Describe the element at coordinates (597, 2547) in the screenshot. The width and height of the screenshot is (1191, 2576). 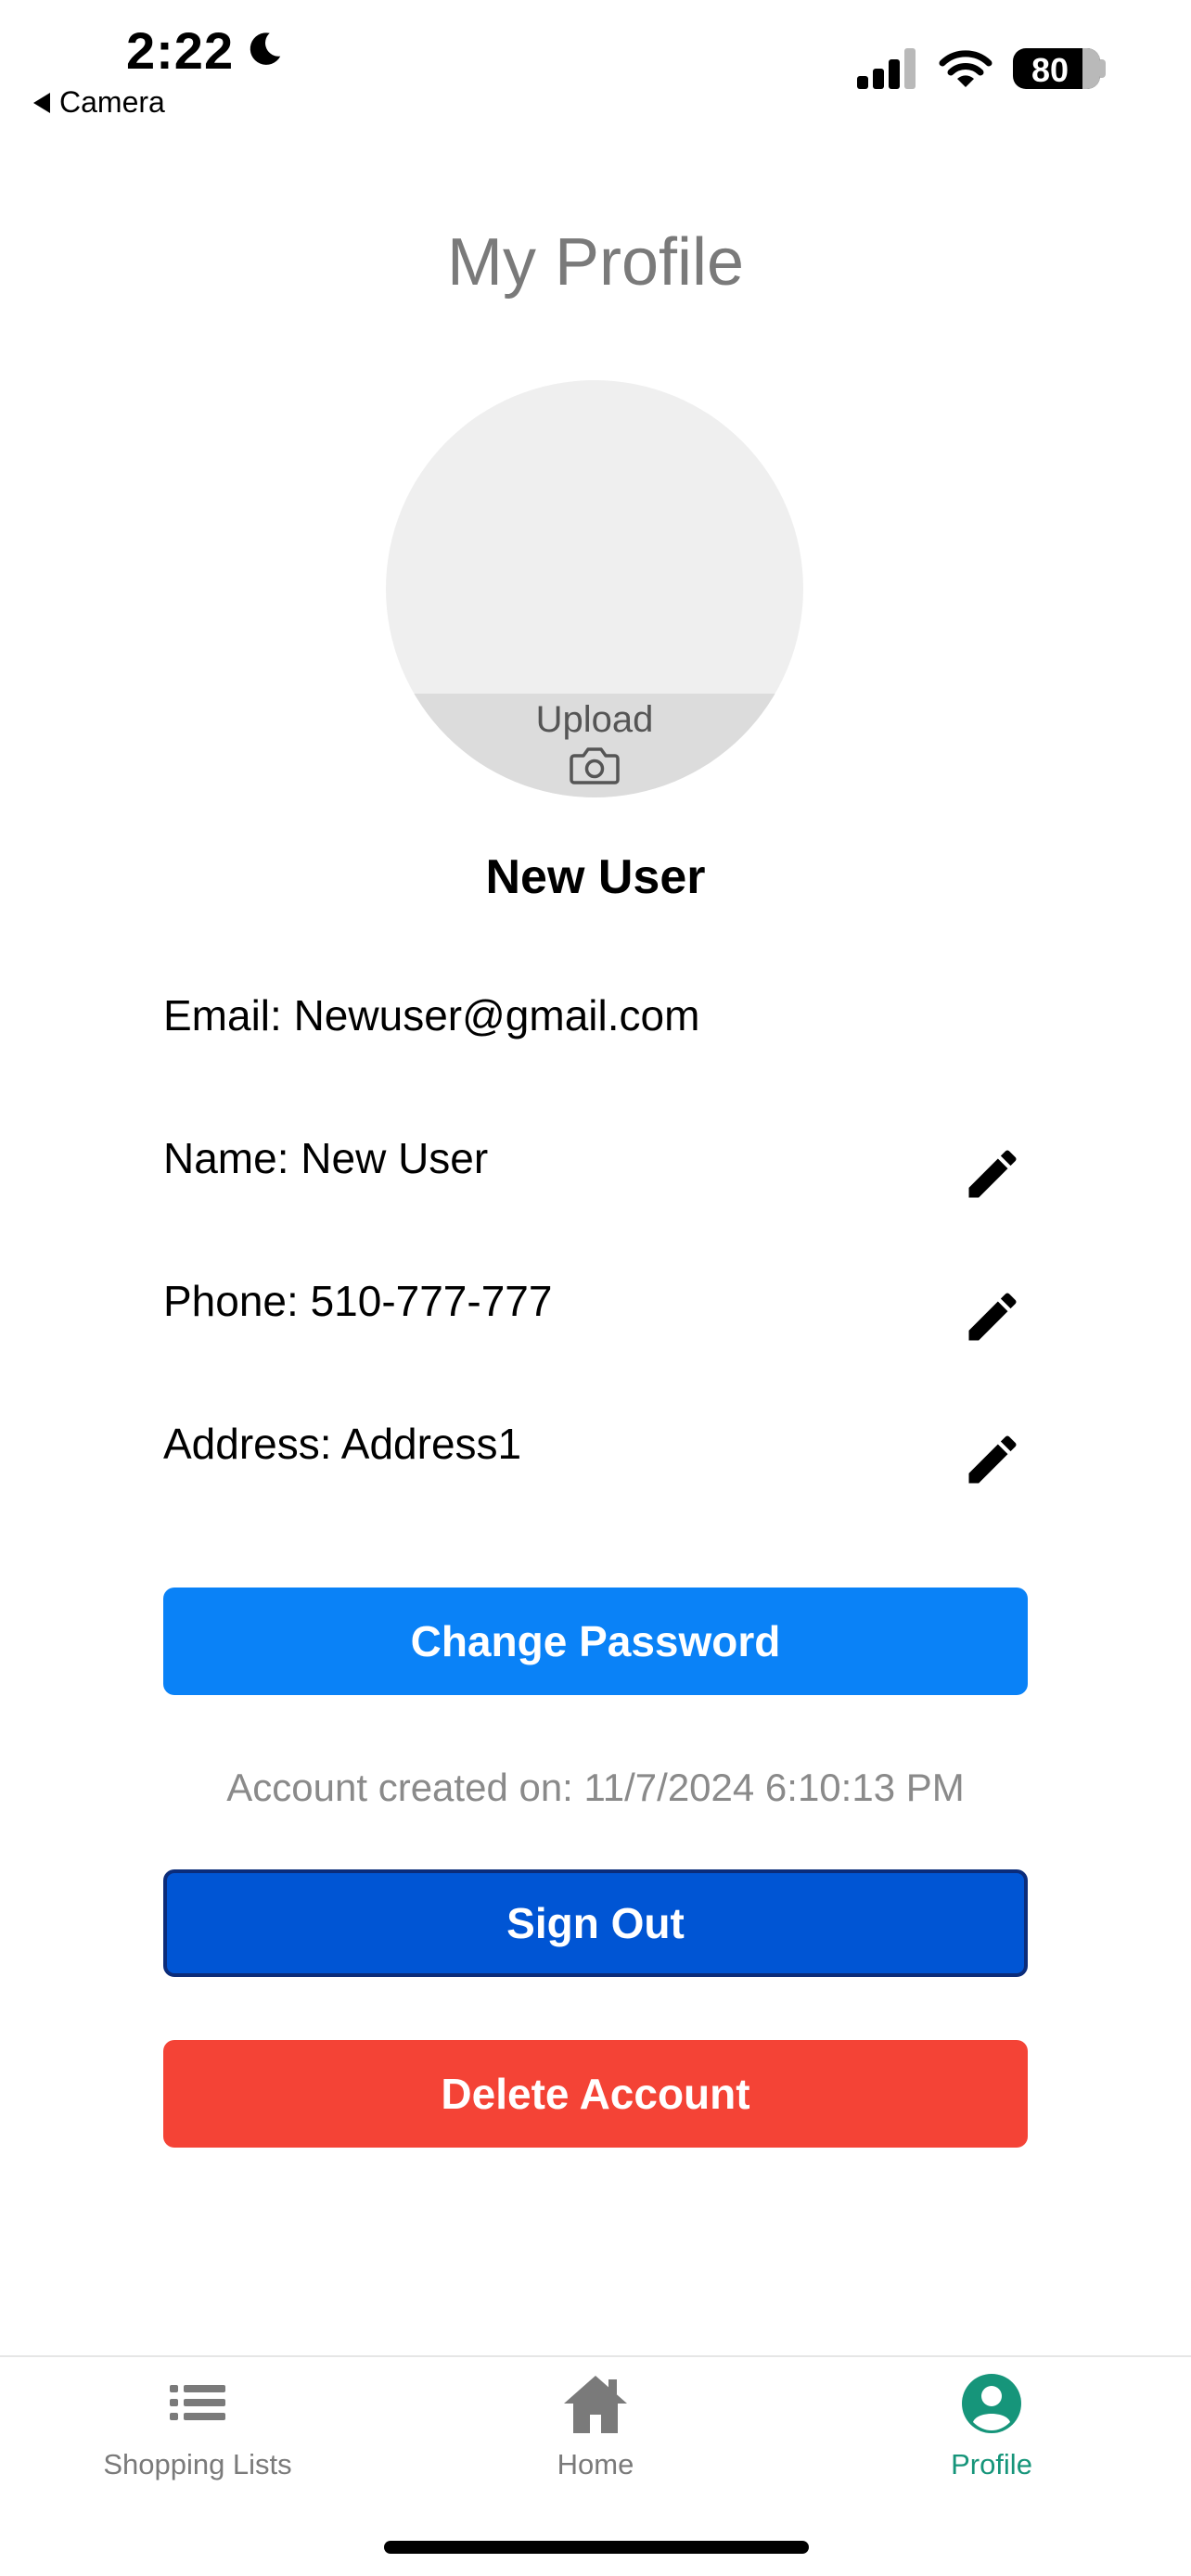
I see `home-indicator` at that location.